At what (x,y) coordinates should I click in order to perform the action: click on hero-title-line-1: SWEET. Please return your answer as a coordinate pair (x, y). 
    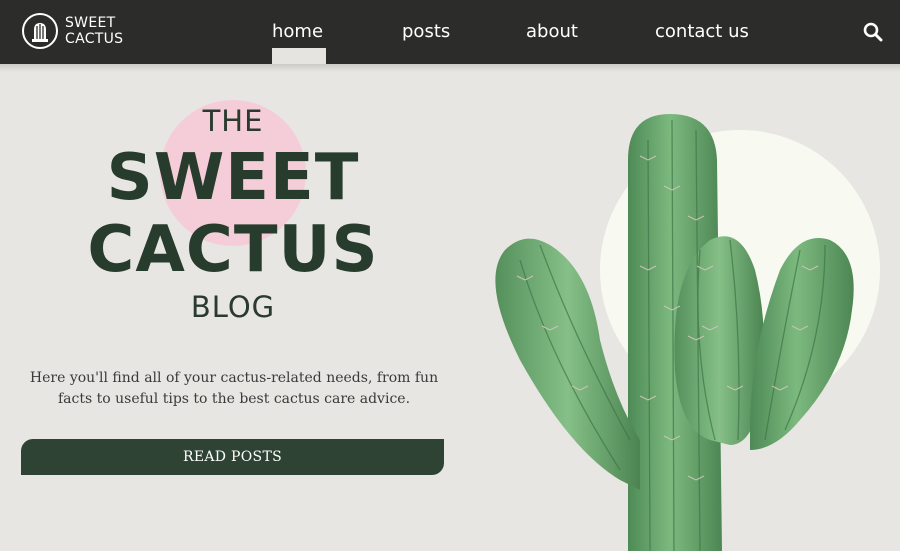
    Looking at the image, I should click on (233, 178).